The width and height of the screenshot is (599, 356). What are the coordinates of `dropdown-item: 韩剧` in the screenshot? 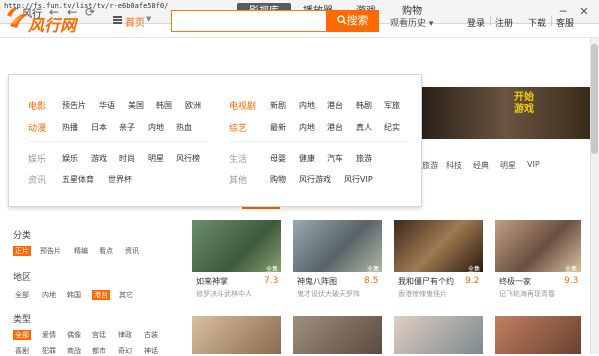 It's located at (364, 105).